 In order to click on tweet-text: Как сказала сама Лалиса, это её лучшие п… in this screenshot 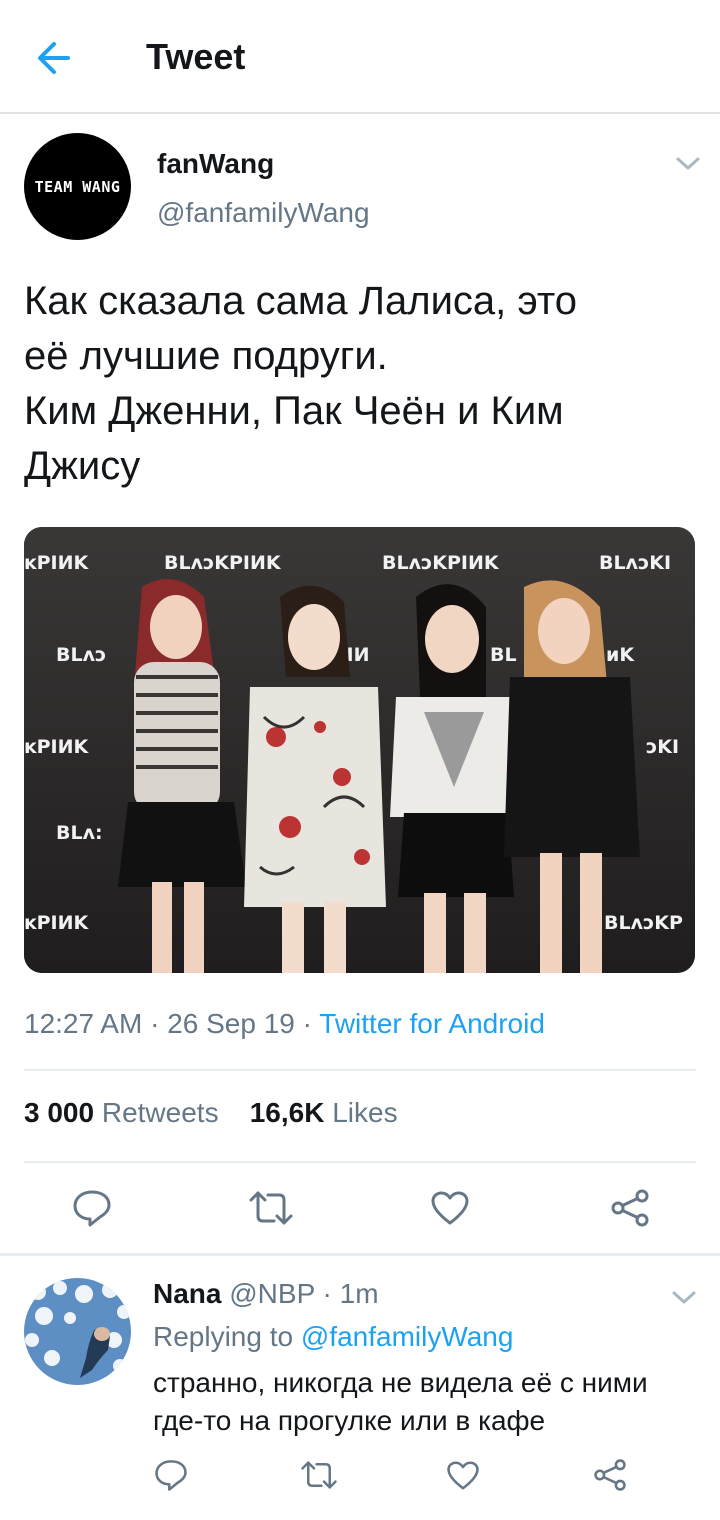, I will do `click(359, 384)`.